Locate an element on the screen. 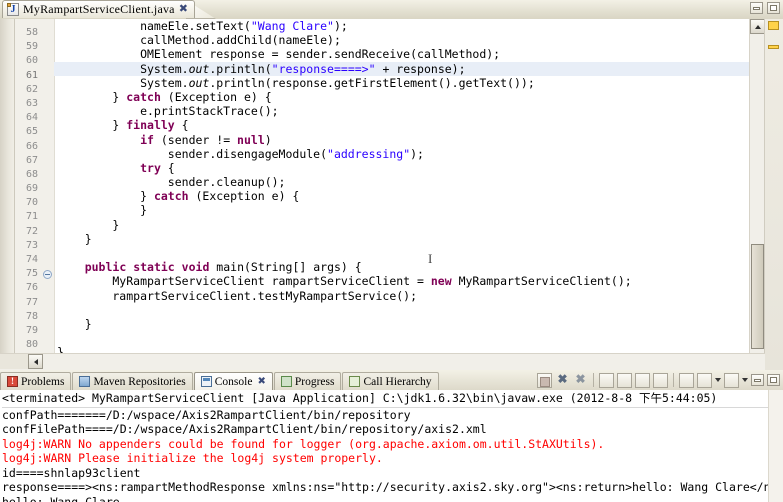 This screenshot has width=783, height=502. line-number: 61 is located at coordinates (31, 75).